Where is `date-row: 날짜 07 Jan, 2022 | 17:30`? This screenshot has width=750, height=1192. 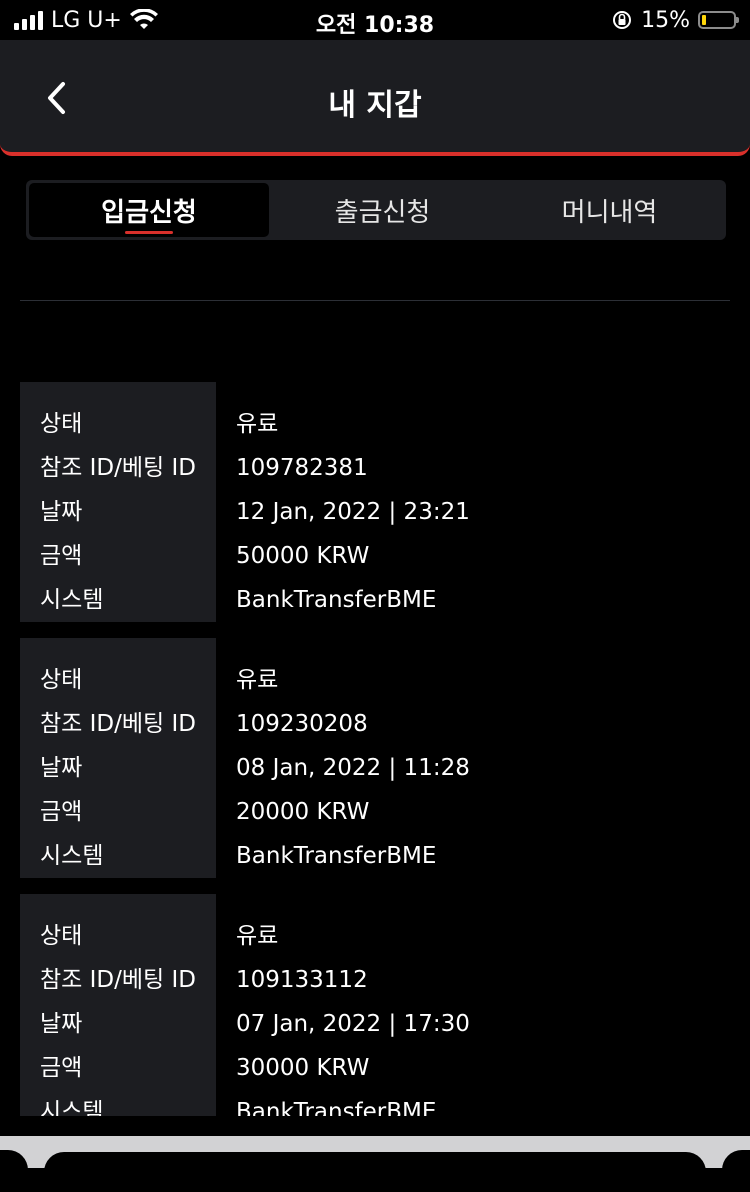 date-row: 날짜 07 Jan, 2022 | 17:30 is located at coordinates (385, 1024).